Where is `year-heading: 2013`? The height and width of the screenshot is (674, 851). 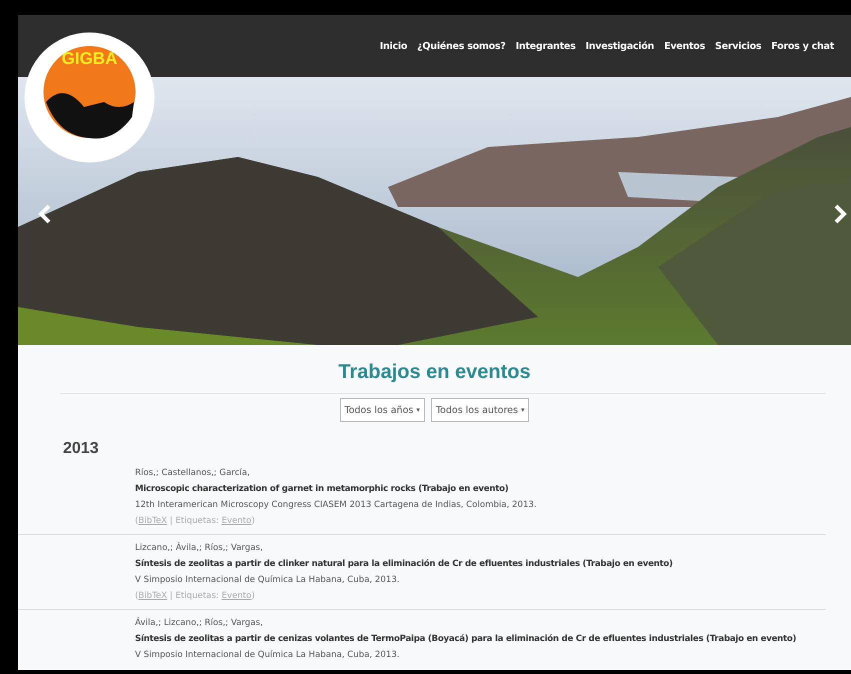
year-heading: 2013 is located at coordinates (81, 449).